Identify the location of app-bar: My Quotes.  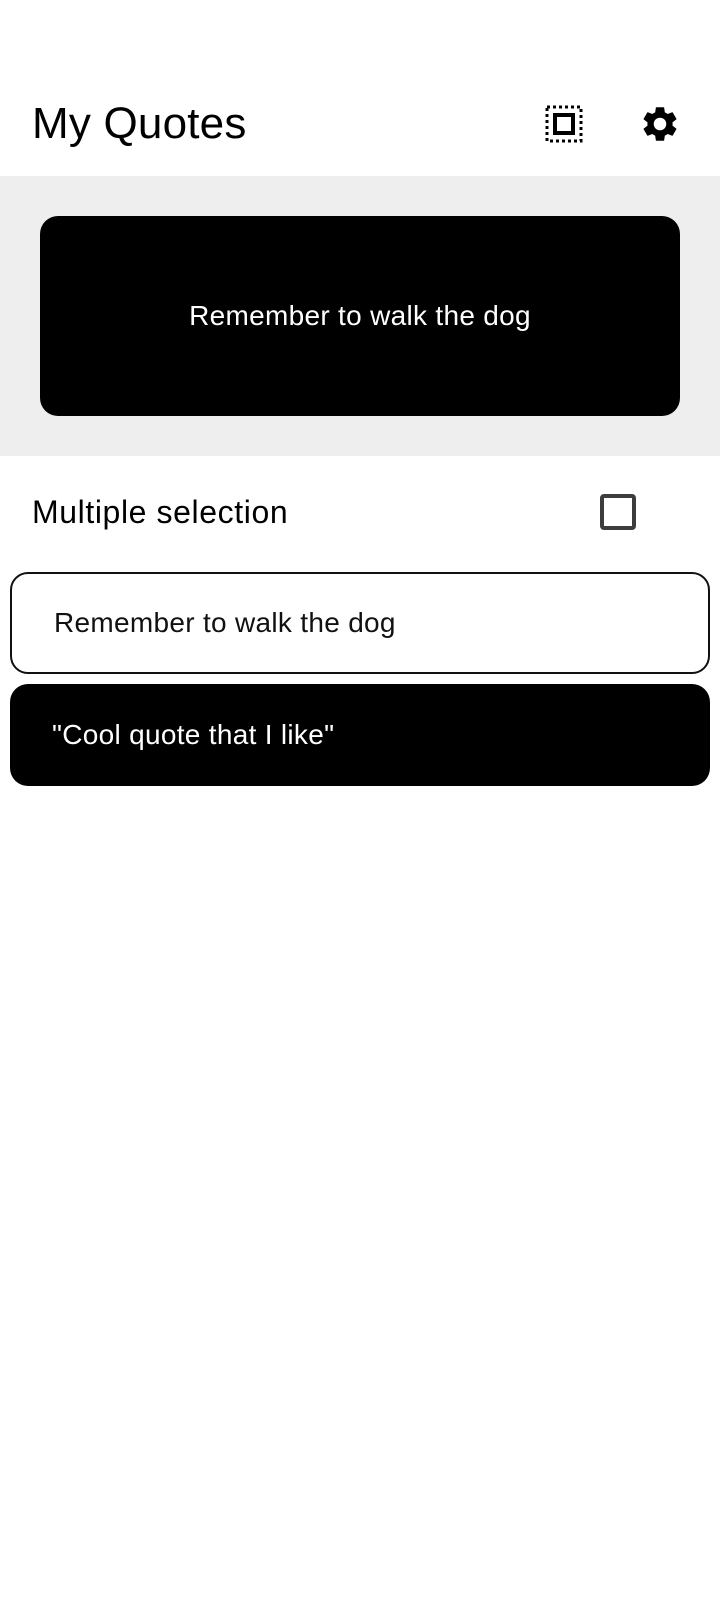
(360, 124).